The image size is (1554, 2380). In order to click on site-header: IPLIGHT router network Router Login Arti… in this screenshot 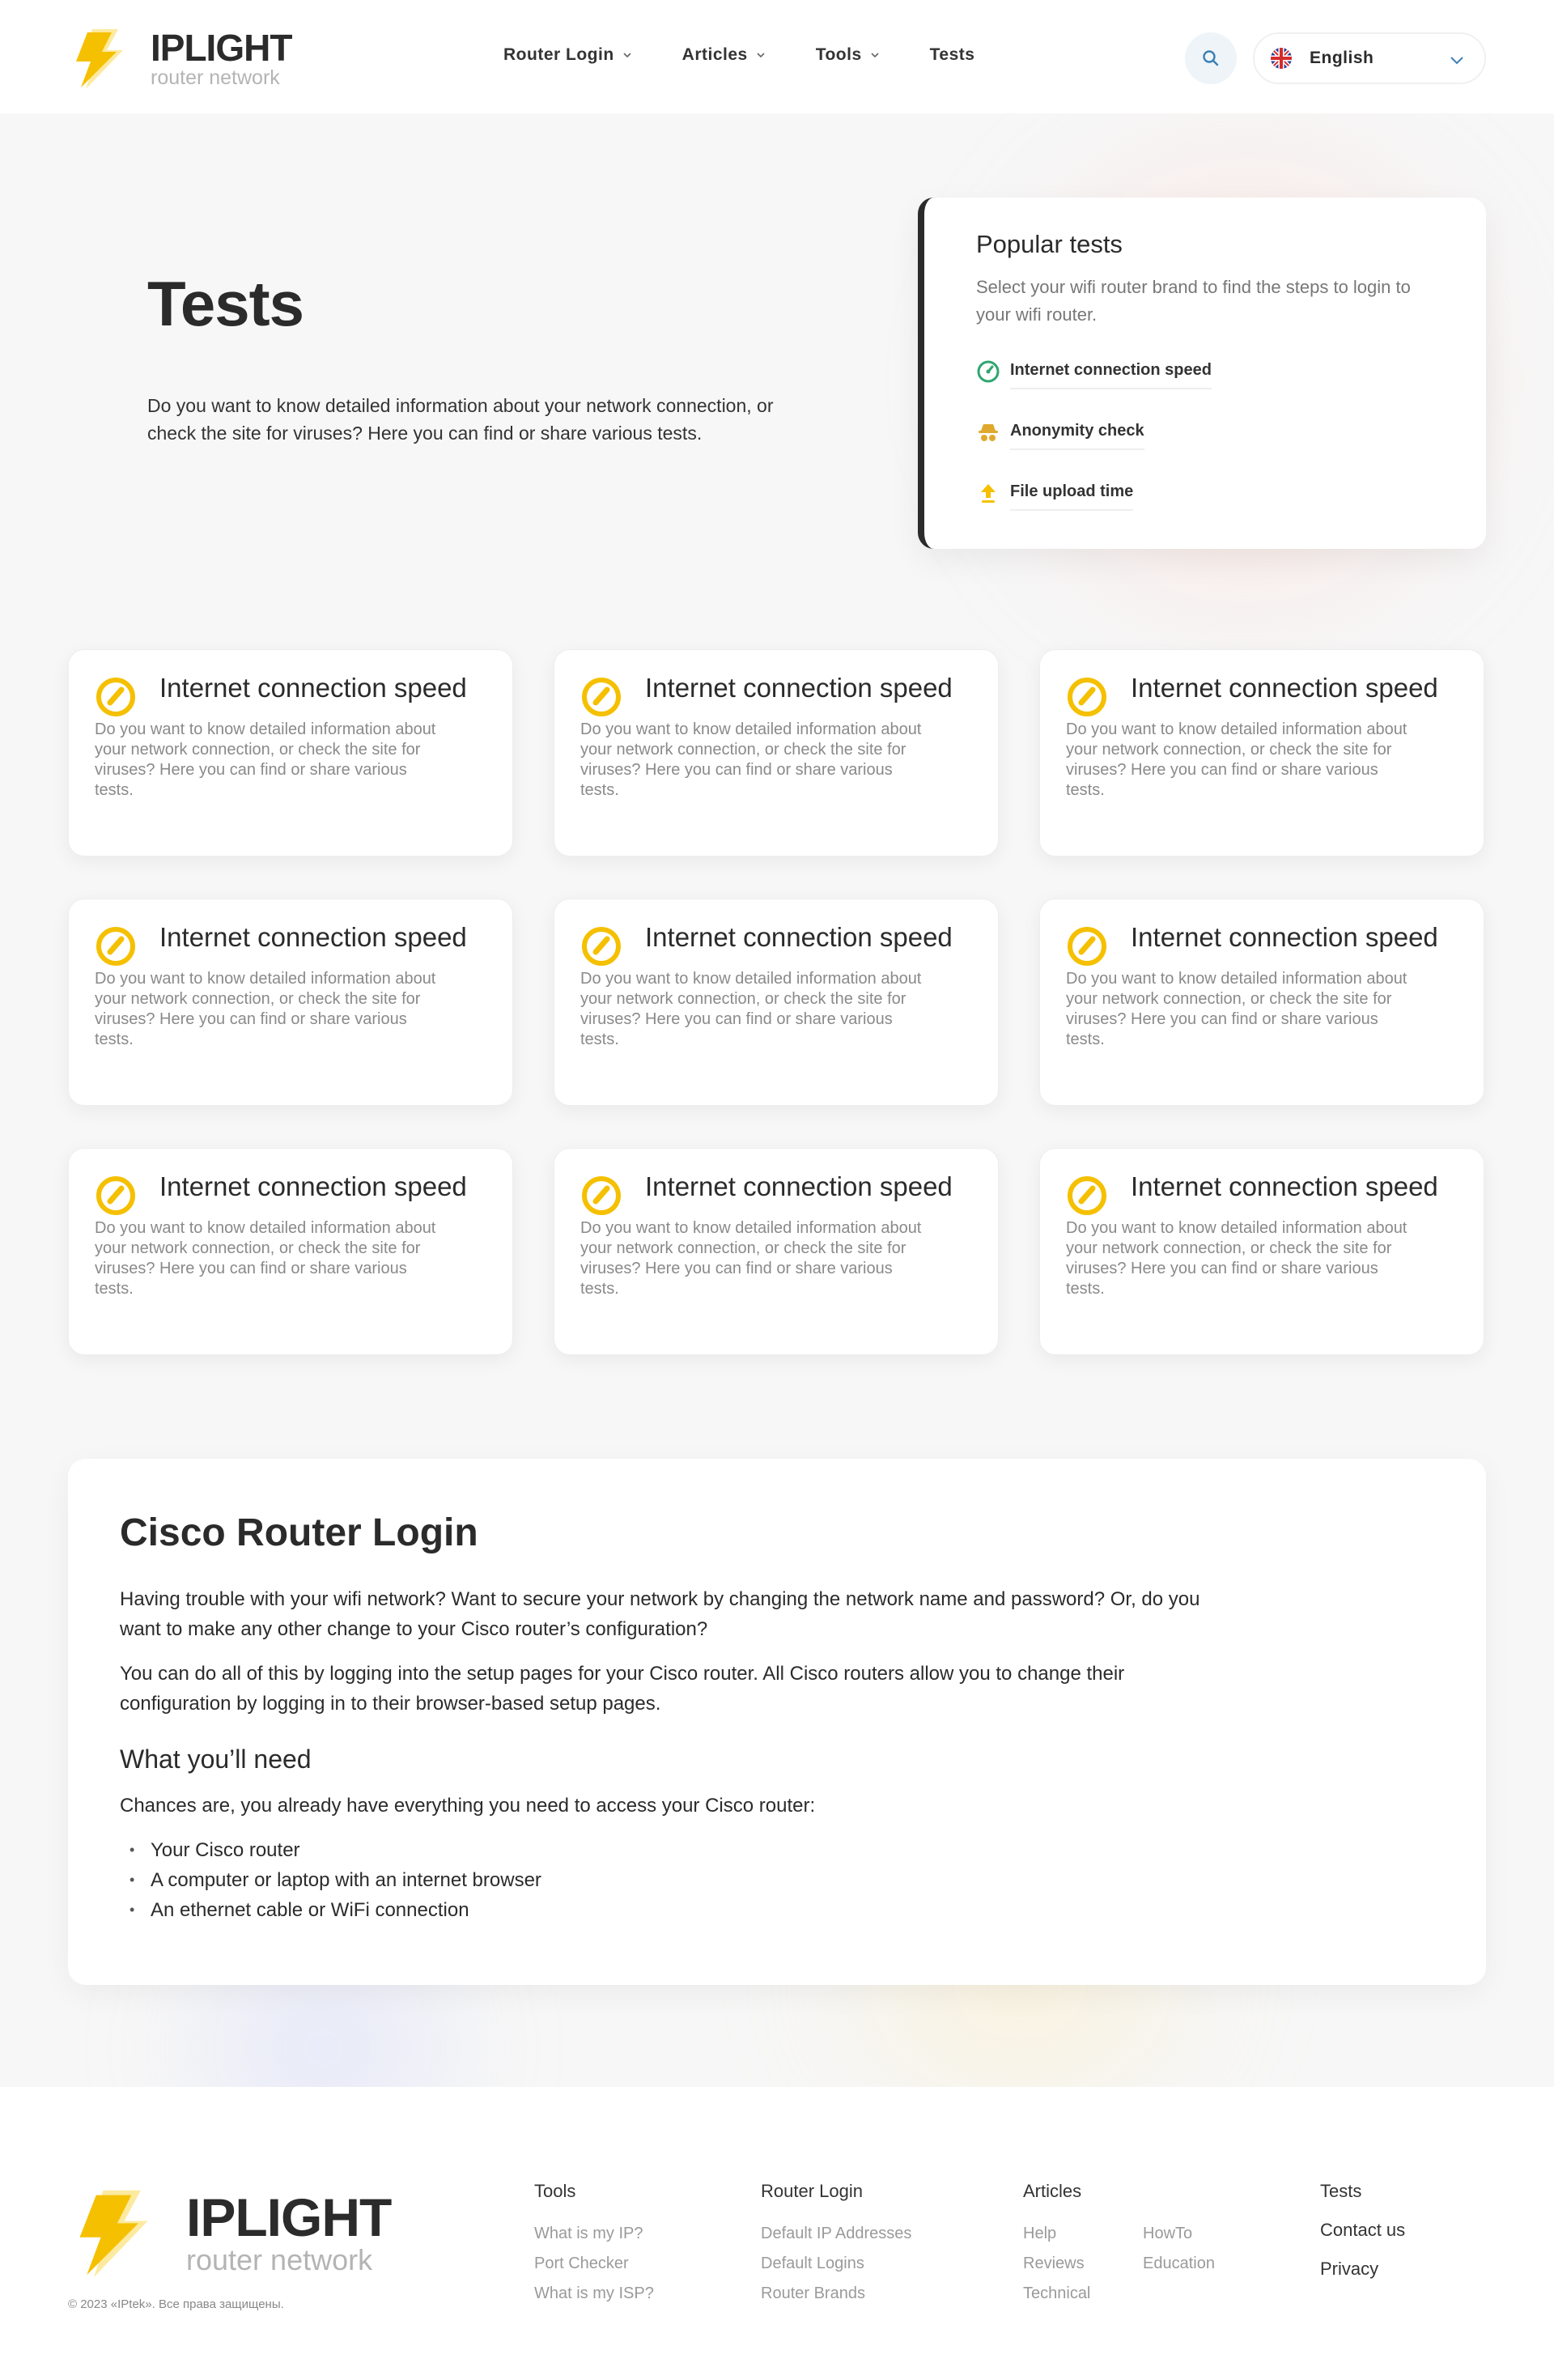, I will do `click(777, 56)`.